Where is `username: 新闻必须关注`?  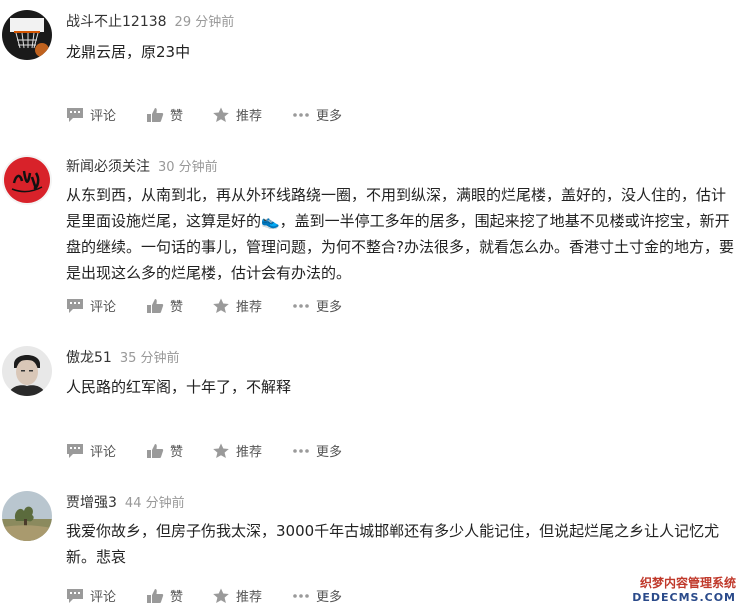
username: 新闻必须关注 is located at coordinates (108, 167).